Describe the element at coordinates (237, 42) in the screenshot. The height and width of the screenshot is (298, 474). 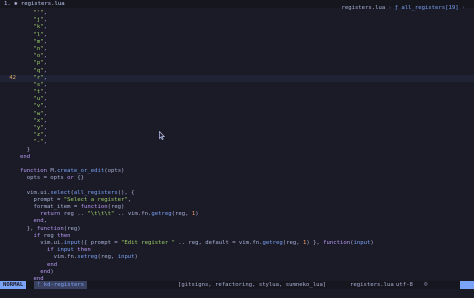
I see `code-line: "m",` at that location.